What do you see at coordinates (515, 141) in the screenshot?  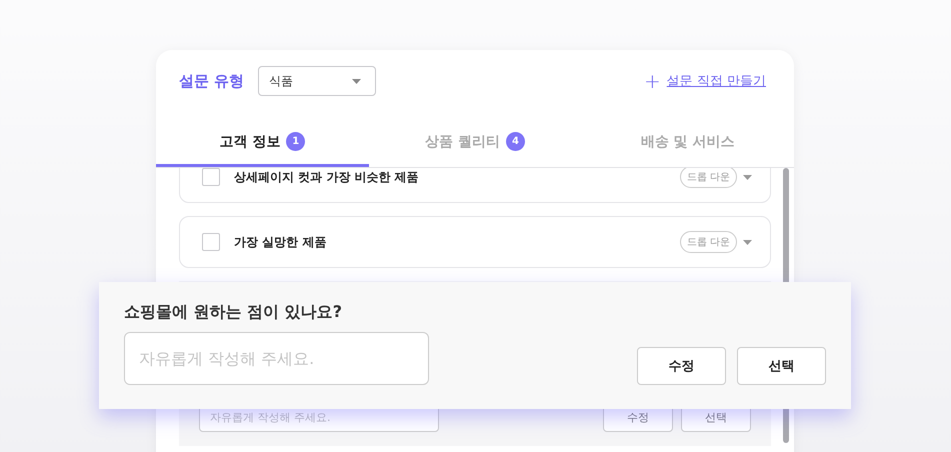 I see `count-badge: 4` at bounding box center [515, 141].